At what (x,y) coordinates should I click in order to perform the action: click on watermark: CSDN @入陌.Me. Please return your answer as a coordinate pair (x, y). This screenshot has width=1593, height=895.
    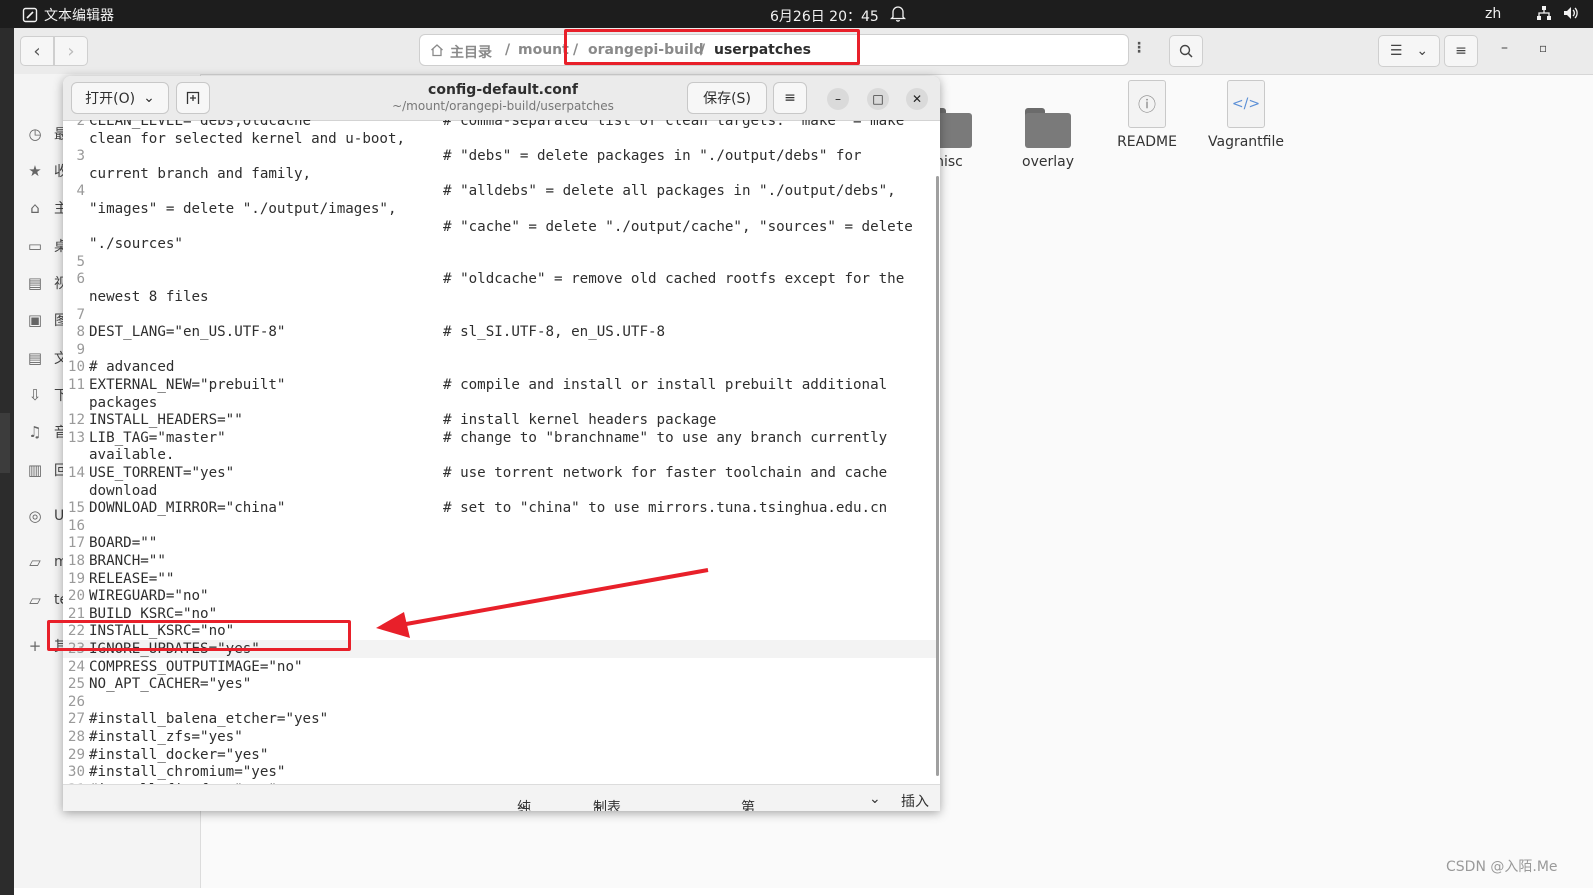
    Looking at the image, I should click on (1502, 867).